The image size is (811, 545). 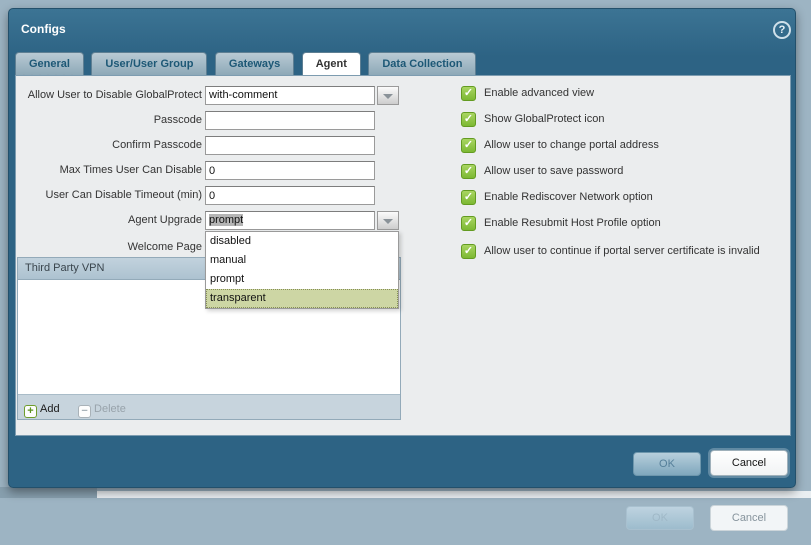 What do you see at coordinates (149, 64) in the screenshot?
I see `tab-user-group: User/User Group` at bounding box center [149, 64].